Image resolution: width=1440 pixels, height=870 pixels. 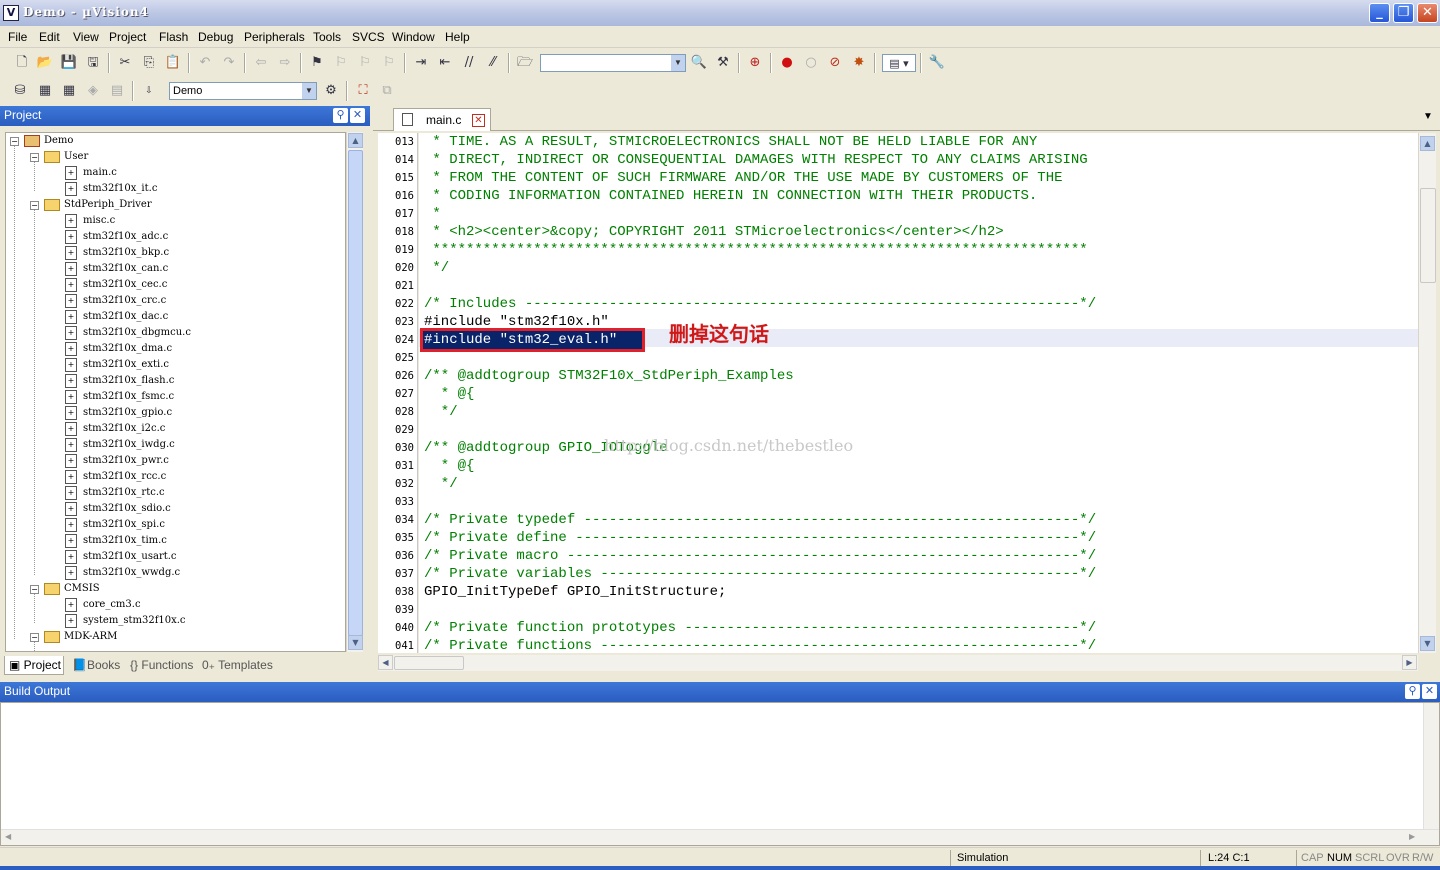 What do you see at coordinates (127, 37) in the screenshot?
I see `menu-project: Project` at bounding box center [127, 37].